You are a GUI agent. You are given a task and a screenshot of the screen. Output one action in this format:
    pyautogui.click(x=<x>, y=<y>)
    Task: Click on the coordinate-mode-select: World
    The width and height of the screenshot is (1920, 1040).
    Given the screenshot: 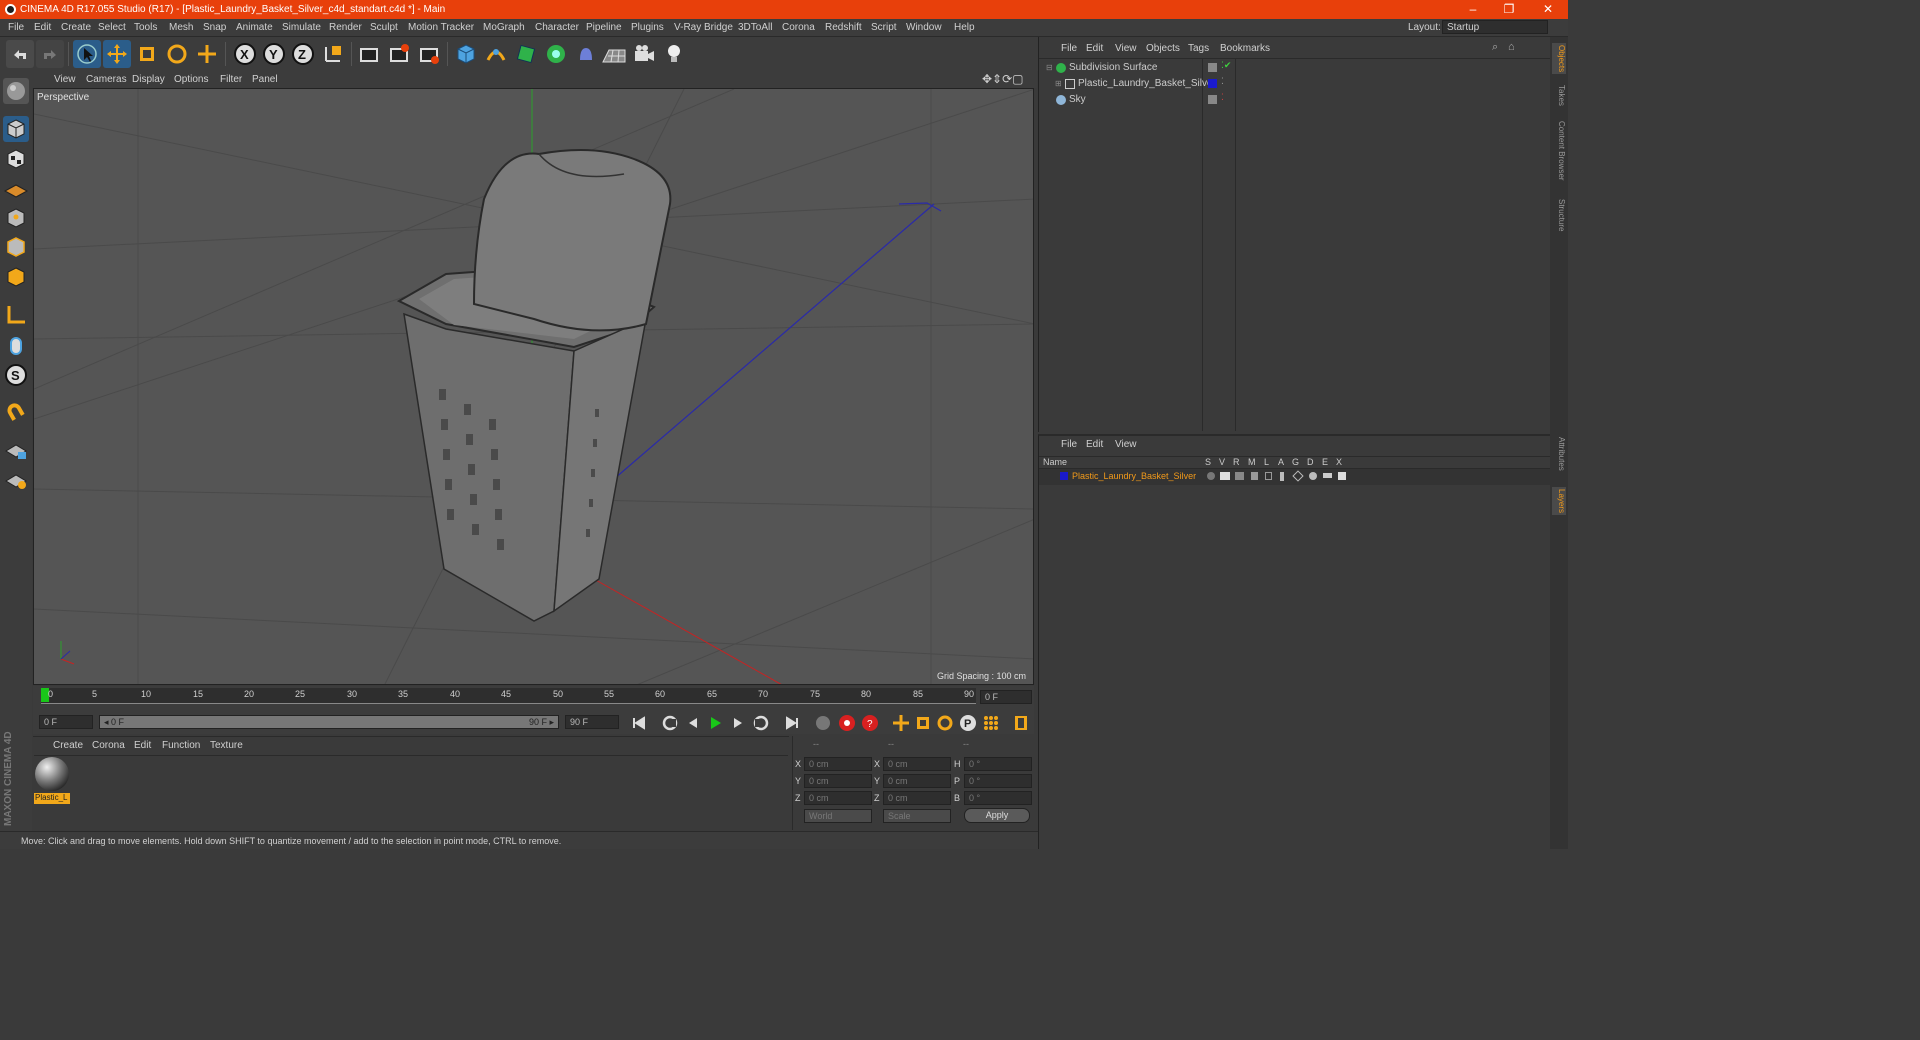 What is the action you would take?
    pyautogui.click(x=838, y=816)
    